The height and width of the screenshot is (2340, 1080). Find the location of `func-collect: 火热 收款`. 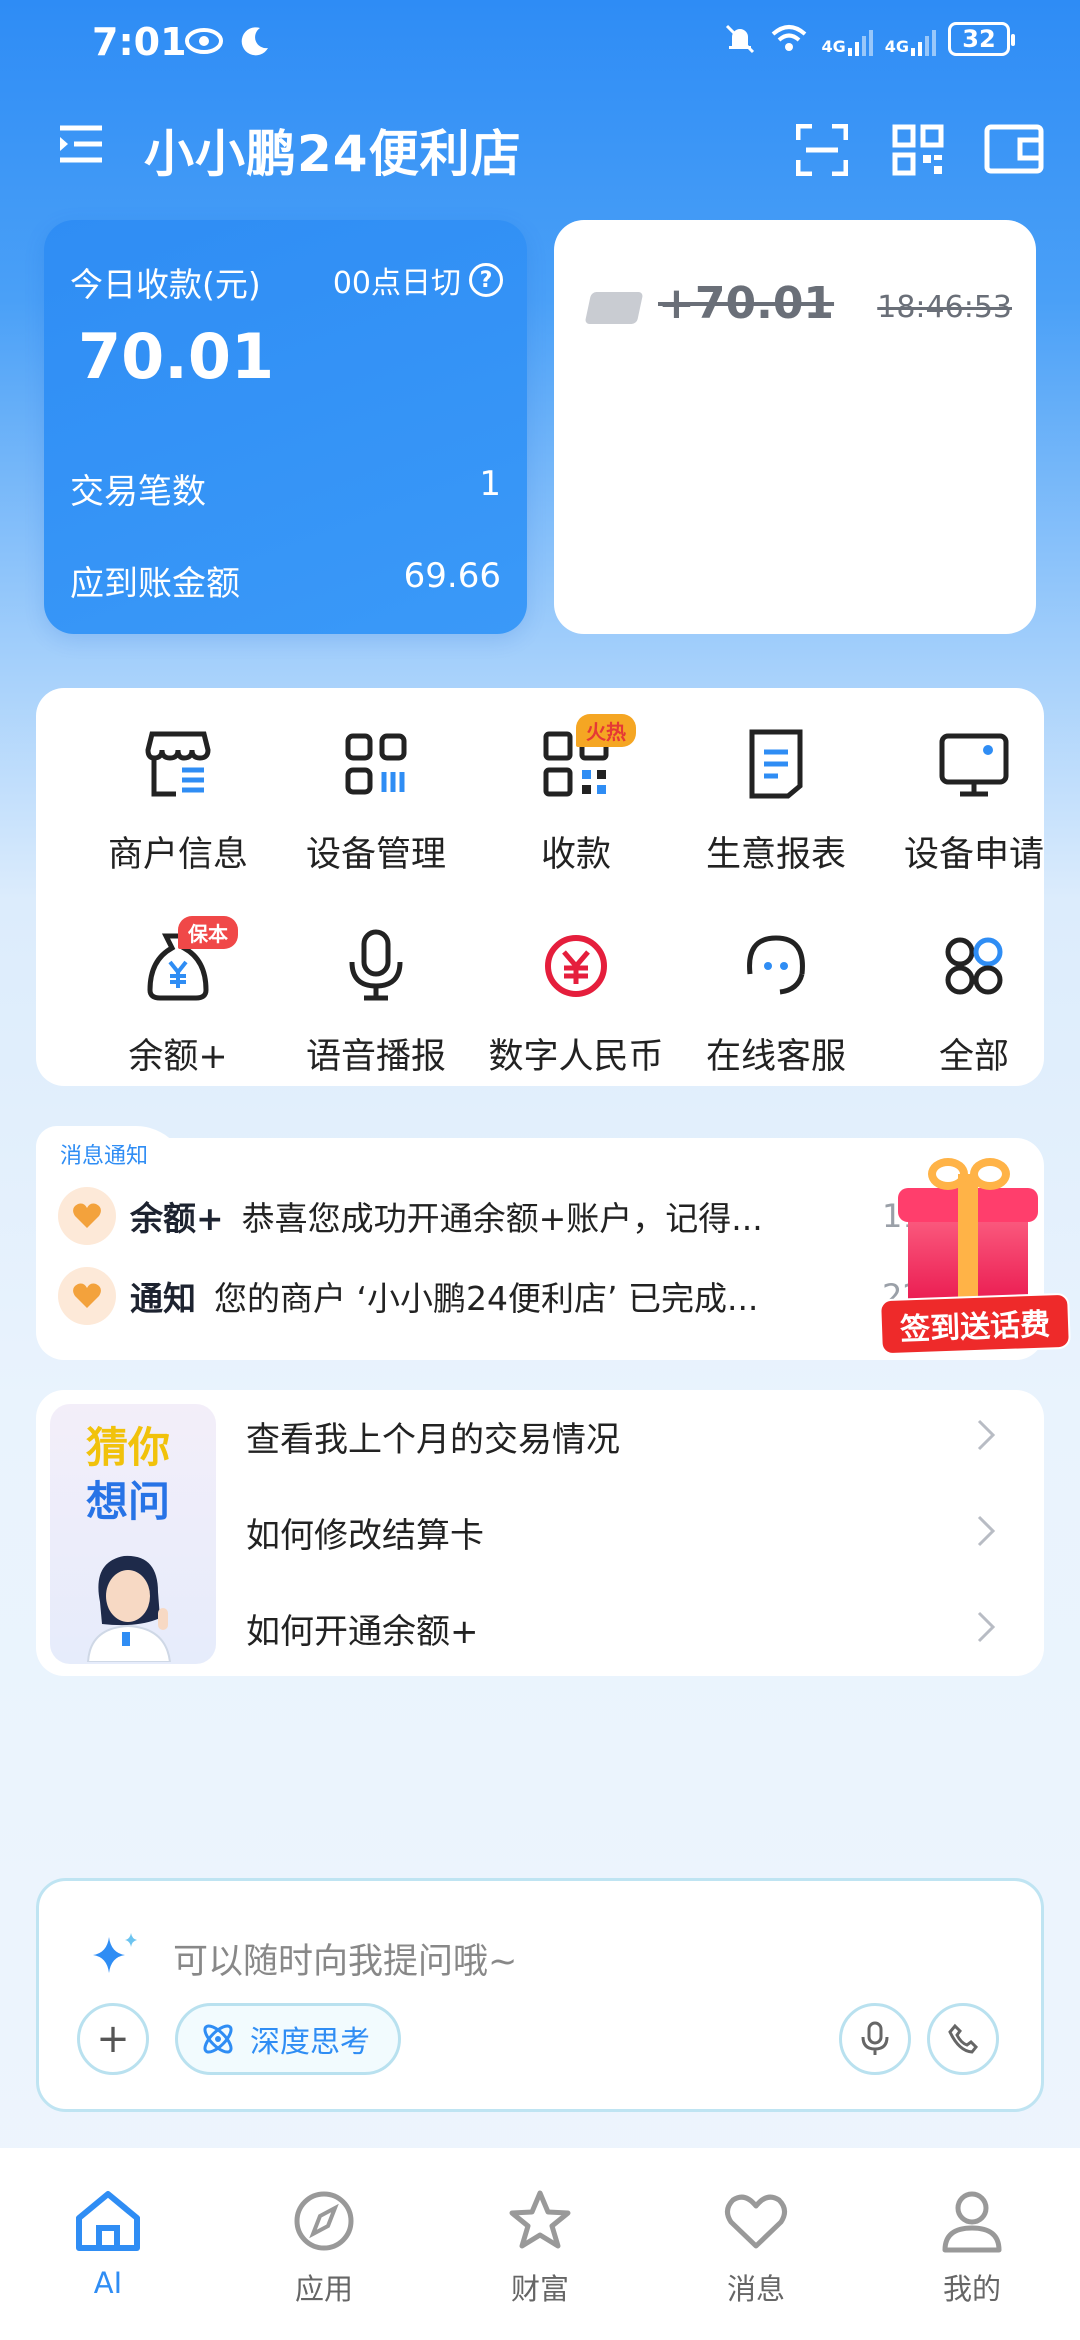

func-collect: 火热 收款 is located at coordinates (576, 795).